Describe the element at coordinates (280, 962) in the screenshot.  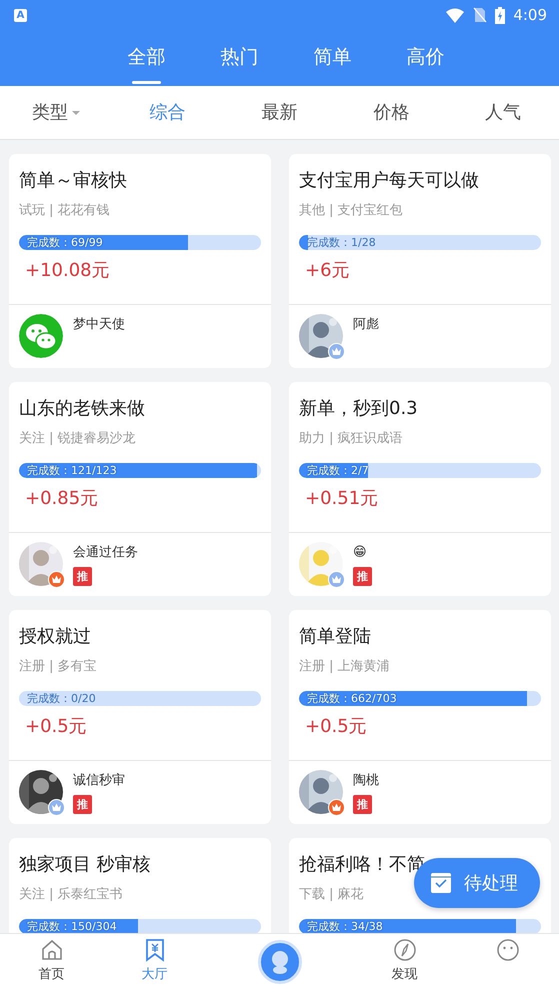
I see `profile-button` at that location.